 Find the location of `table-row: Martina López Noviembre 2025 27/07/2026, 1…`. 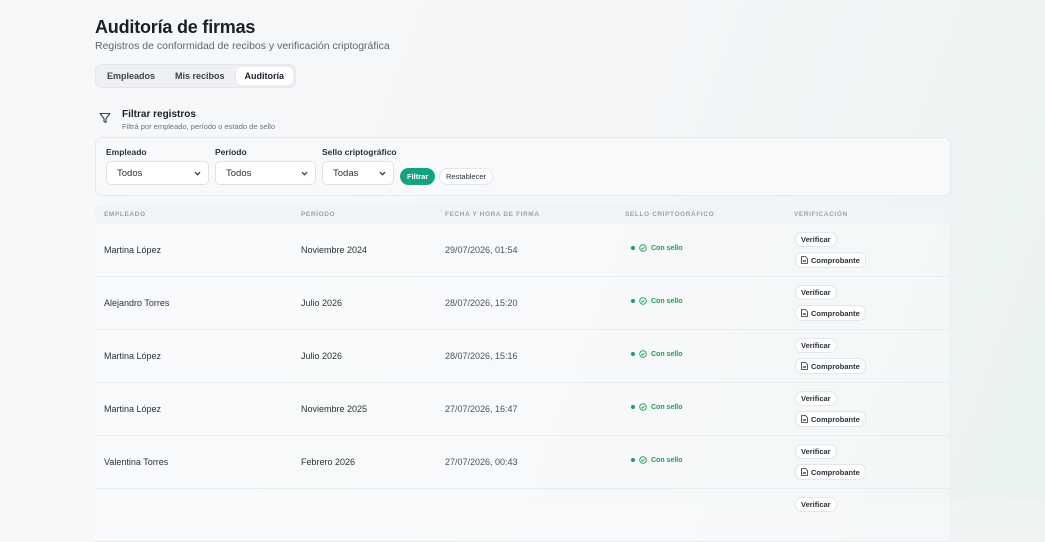

table-row: Martina López Noviembre 2025 27/07/2026, 1… is located at coordinates (522, 409).